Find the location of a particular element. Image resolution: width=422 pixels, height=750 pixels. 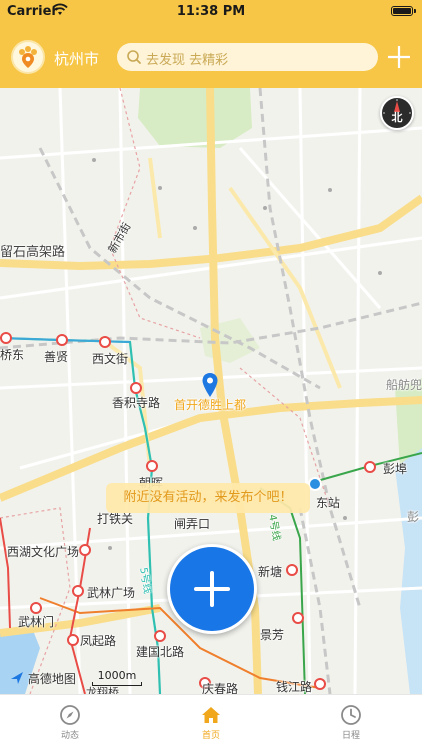

tab-label: 动态 is located at coordinates (69, 736).